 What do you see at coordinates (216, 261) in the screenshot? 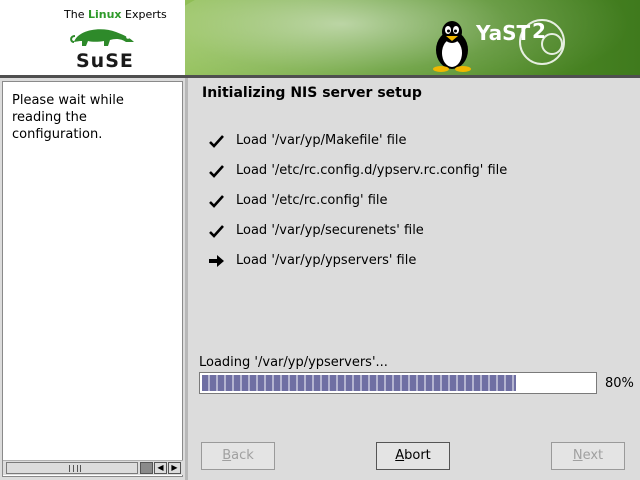
I see `arrow-right-icon` at bounding box center [216, 261].